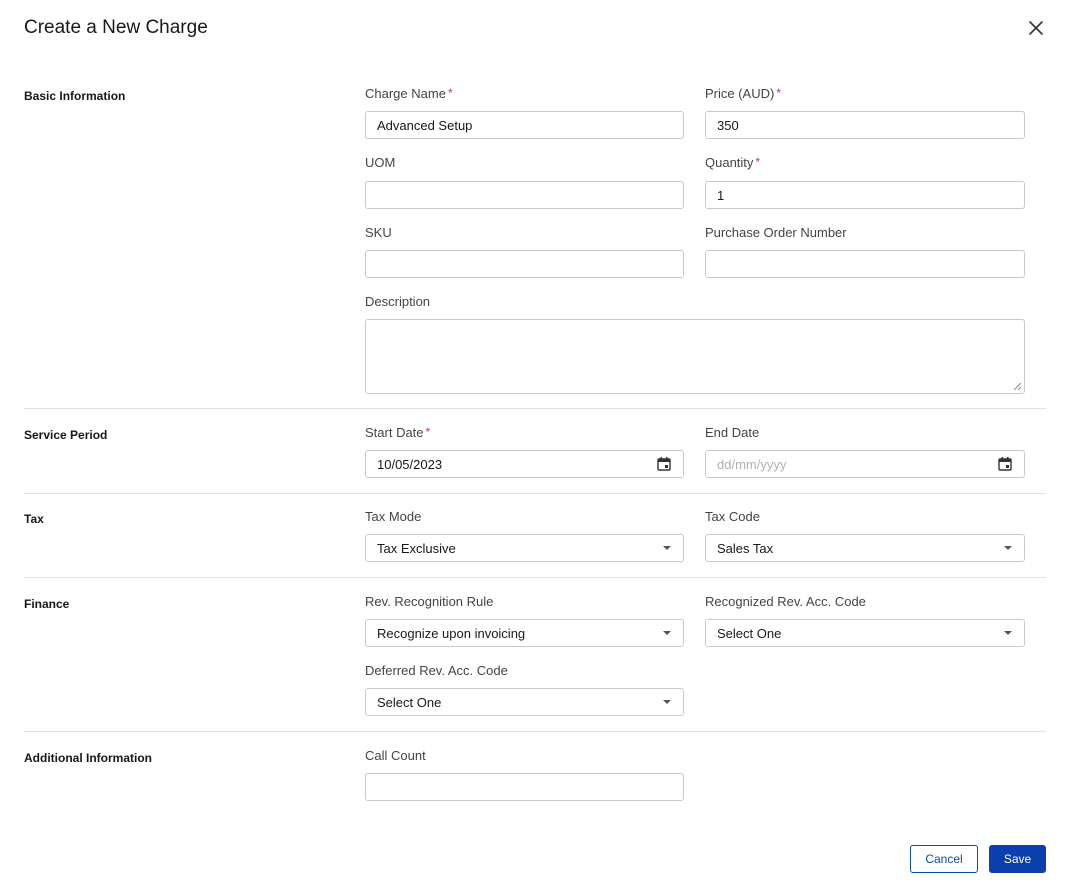 This screenshot has height=891, width=1075. Describe the element at coordinates (524, 195) in the screenshot. I see `uom-input` at that location.